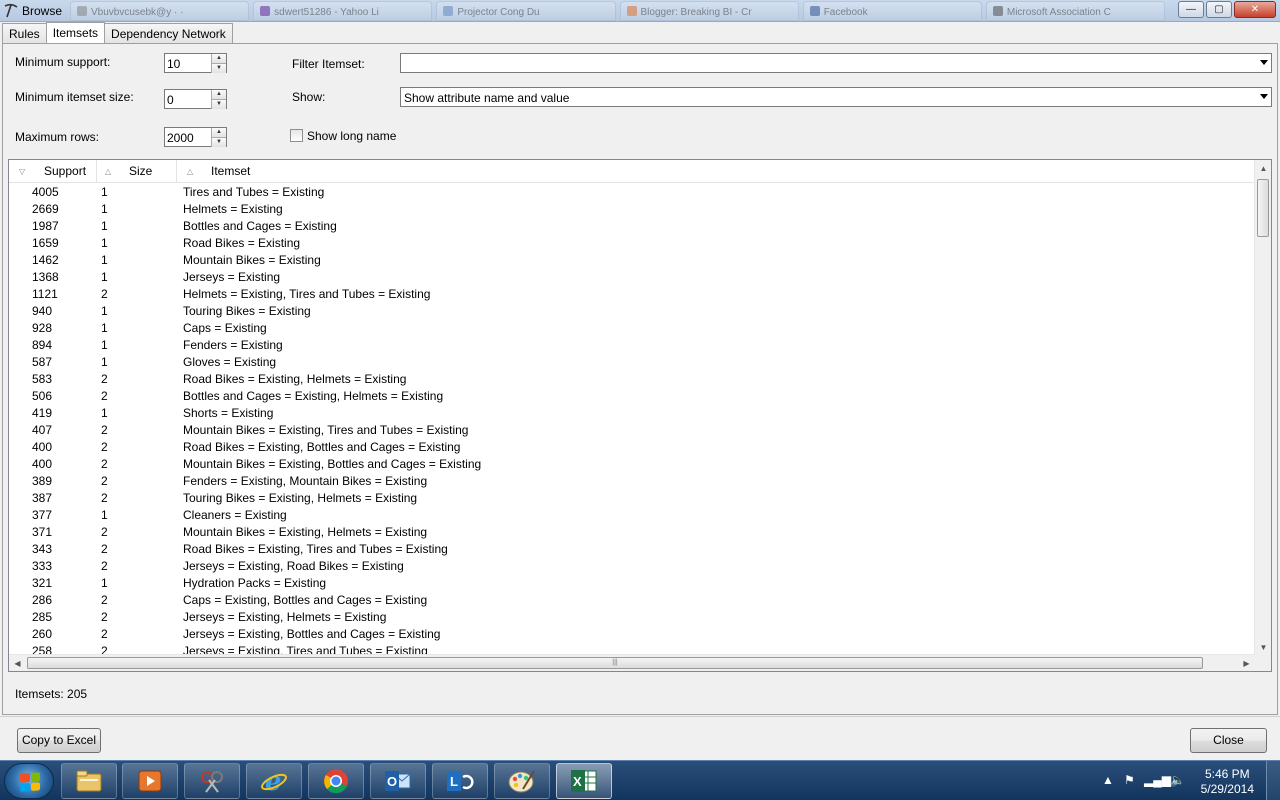 This screenshot has width=1280, height=800. I want to click on taskbar-chrome, so click(336, 781).